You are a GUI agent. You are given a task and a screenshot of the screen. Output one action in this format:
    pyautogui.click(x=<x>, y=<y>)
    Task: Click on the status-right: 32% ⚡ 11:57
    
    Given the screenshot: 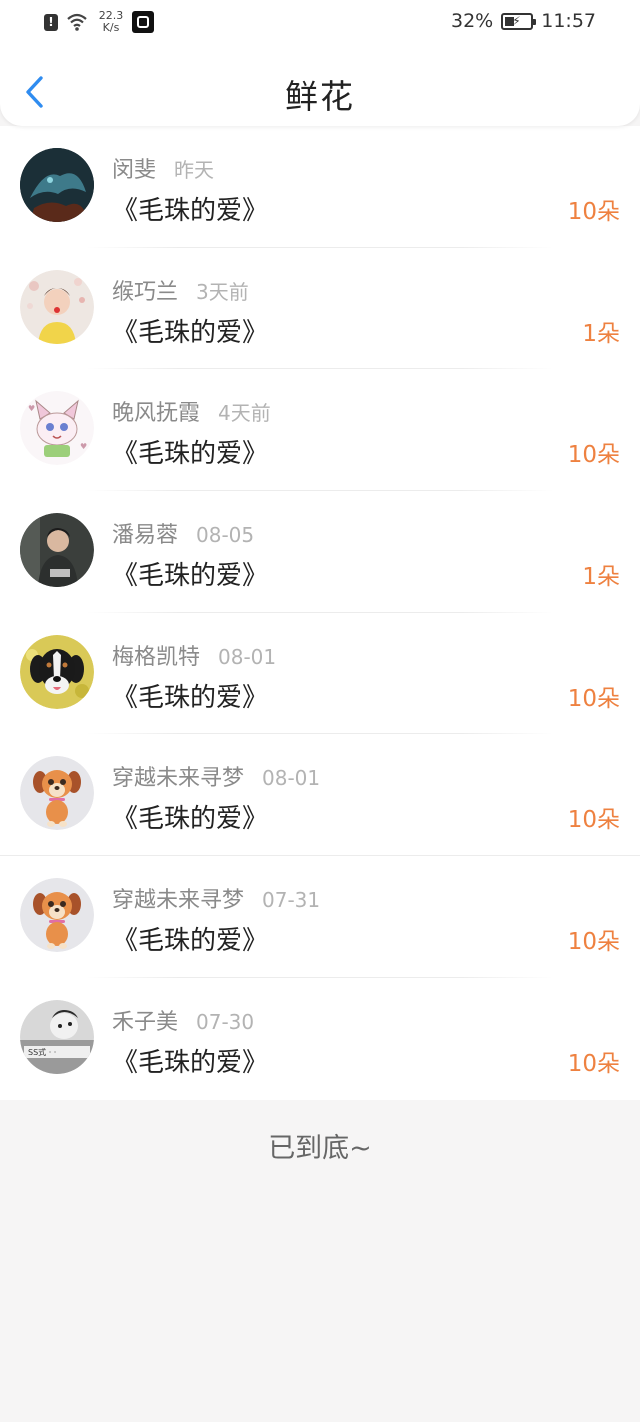 What is the action you would take?
    pyautogui.click(x=523, y=21)
    